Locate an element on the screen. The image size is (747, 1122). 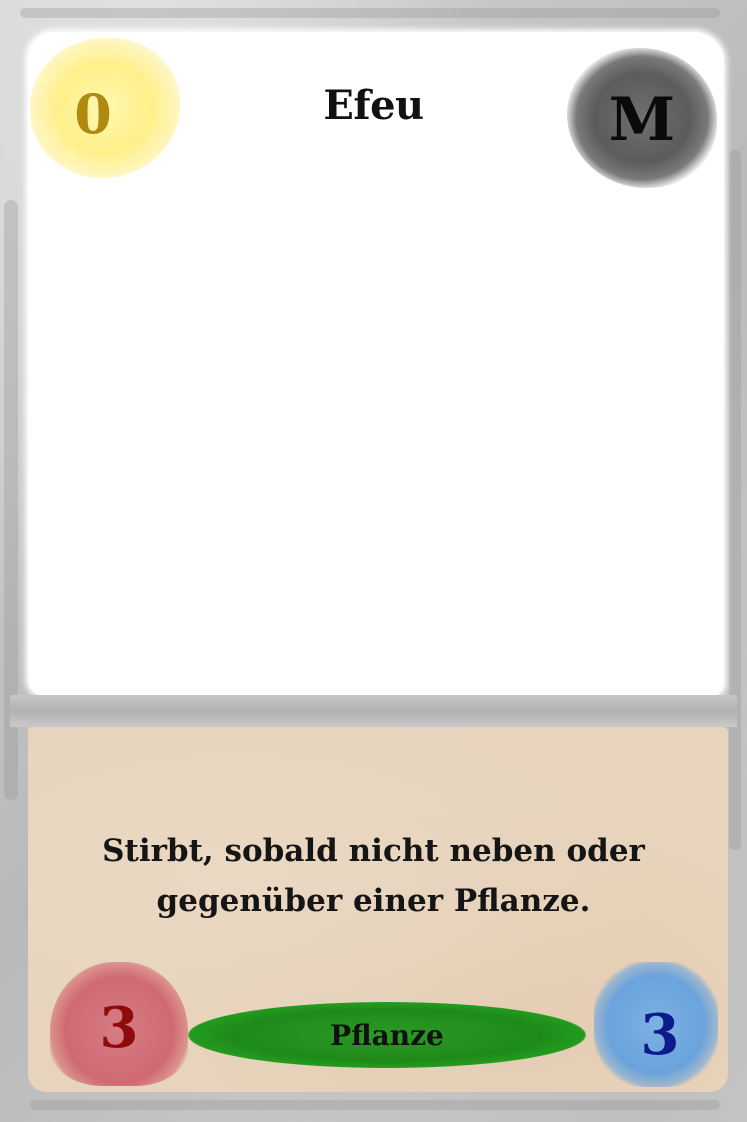
category-label: Pflanze is located at coordinates (387, 1035).